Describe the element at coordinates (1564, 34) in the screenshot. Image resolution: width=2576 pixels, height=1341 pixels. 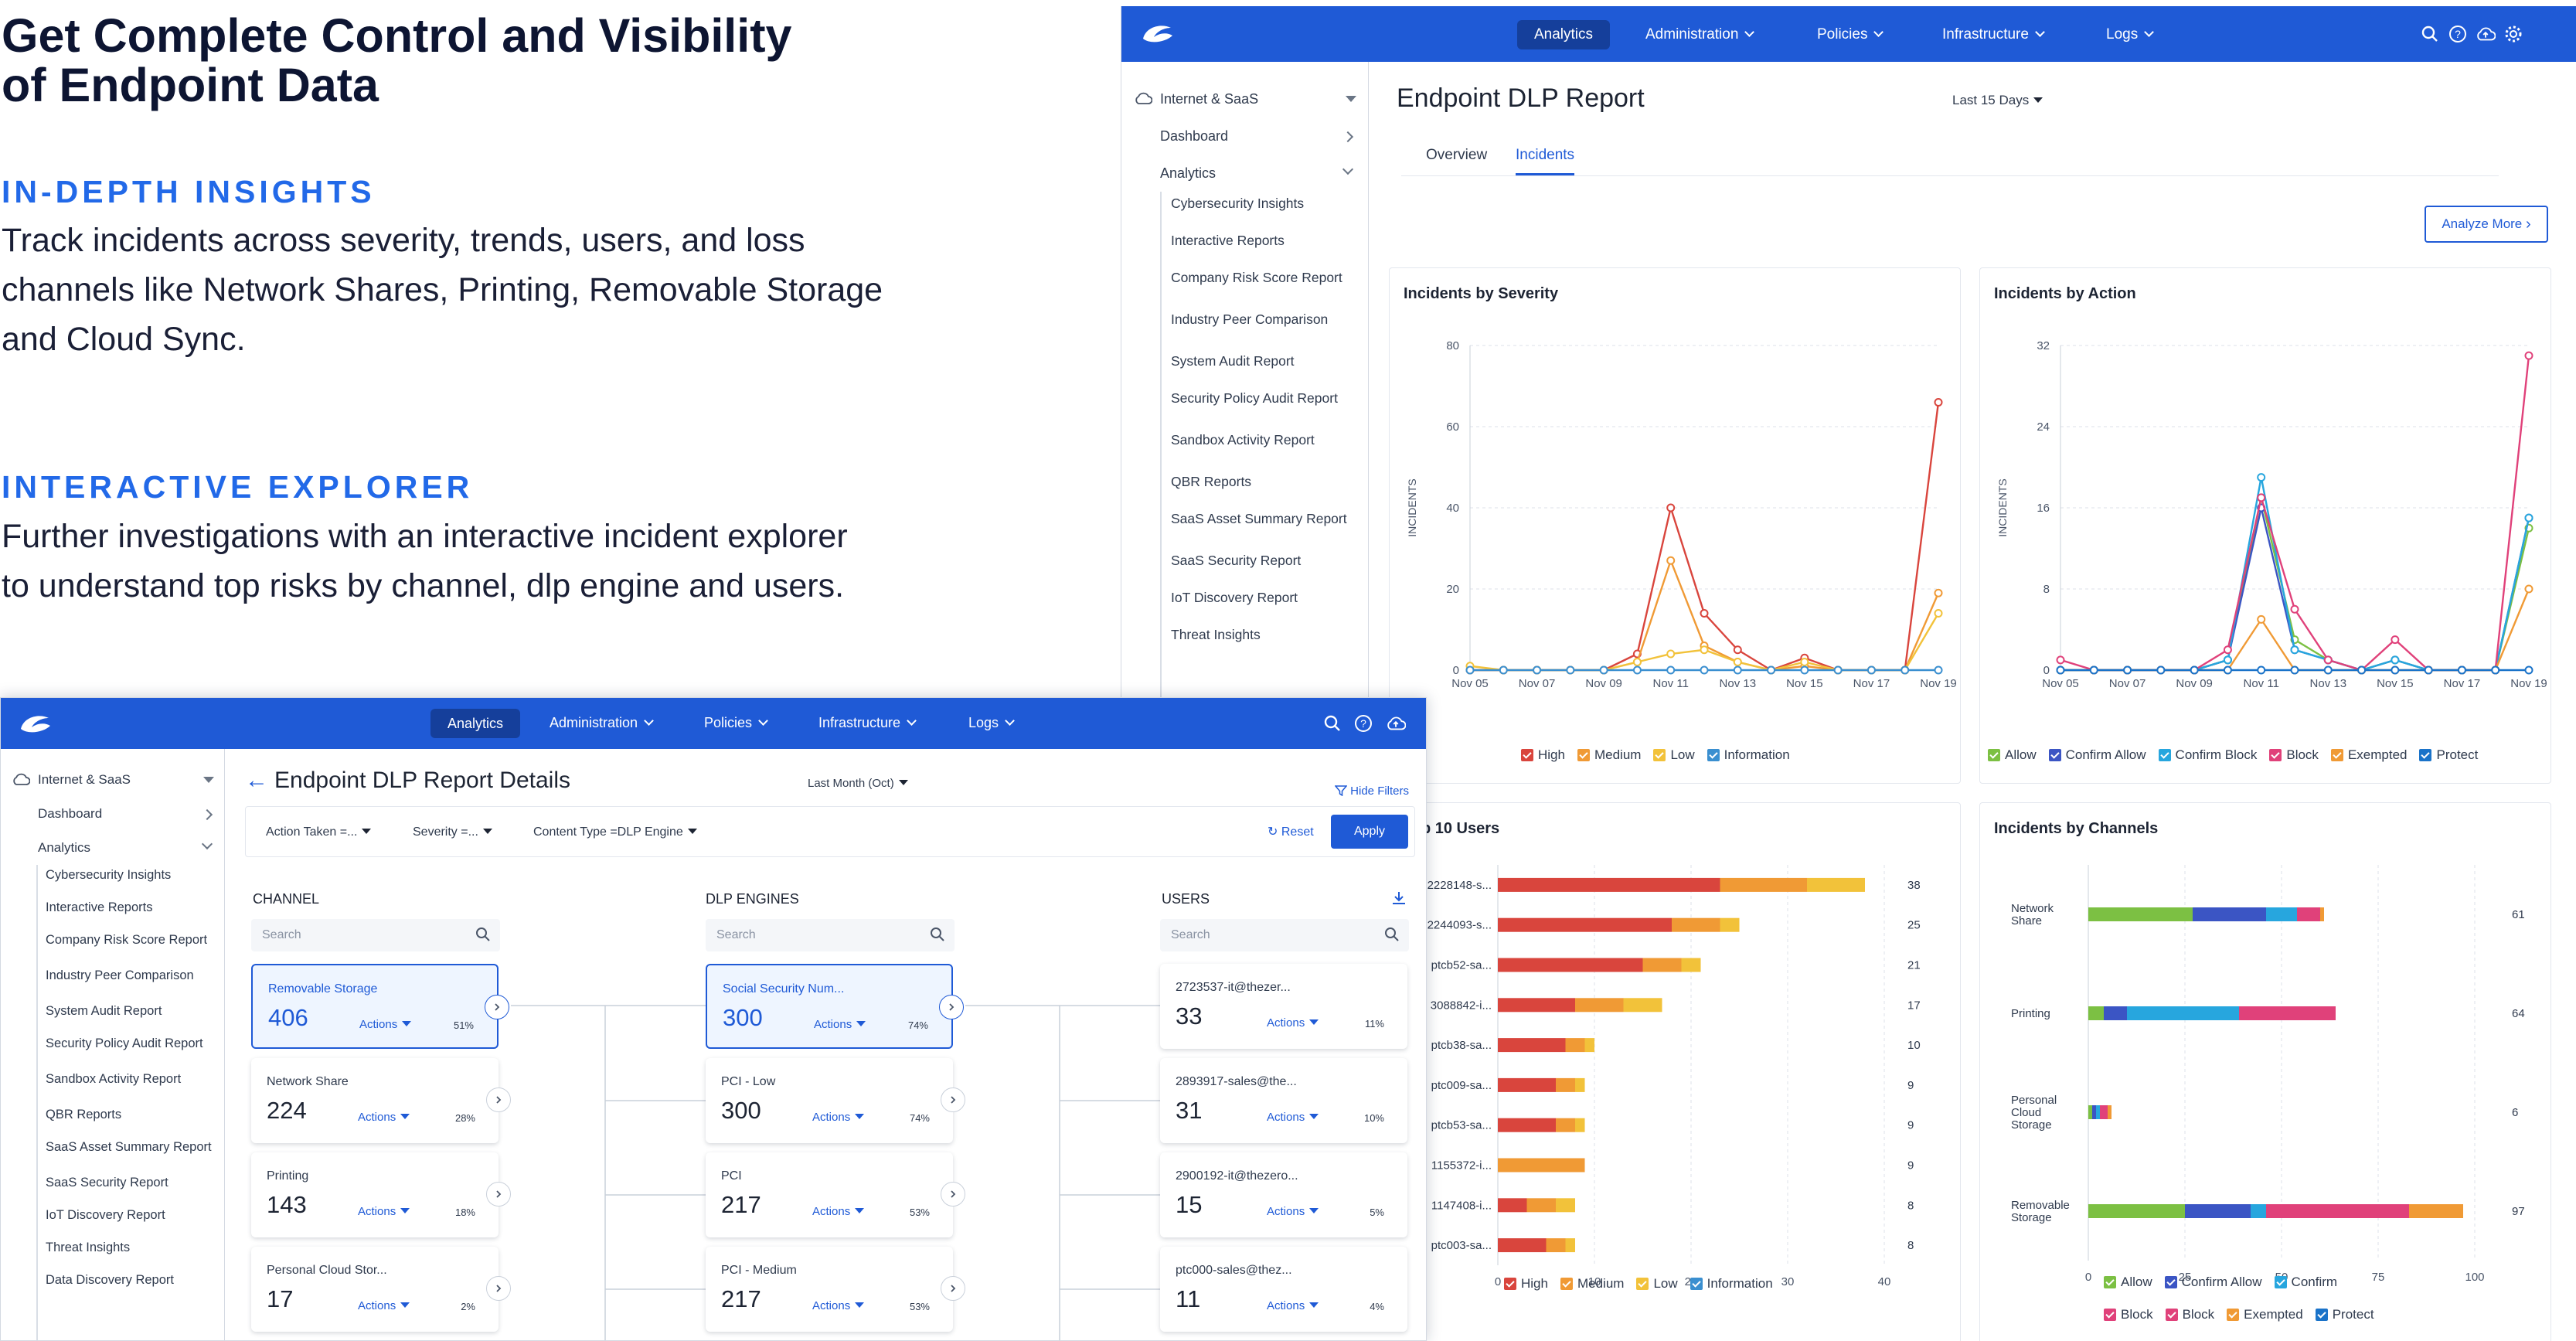
I see `nav-analytics: Analytics` at that location.